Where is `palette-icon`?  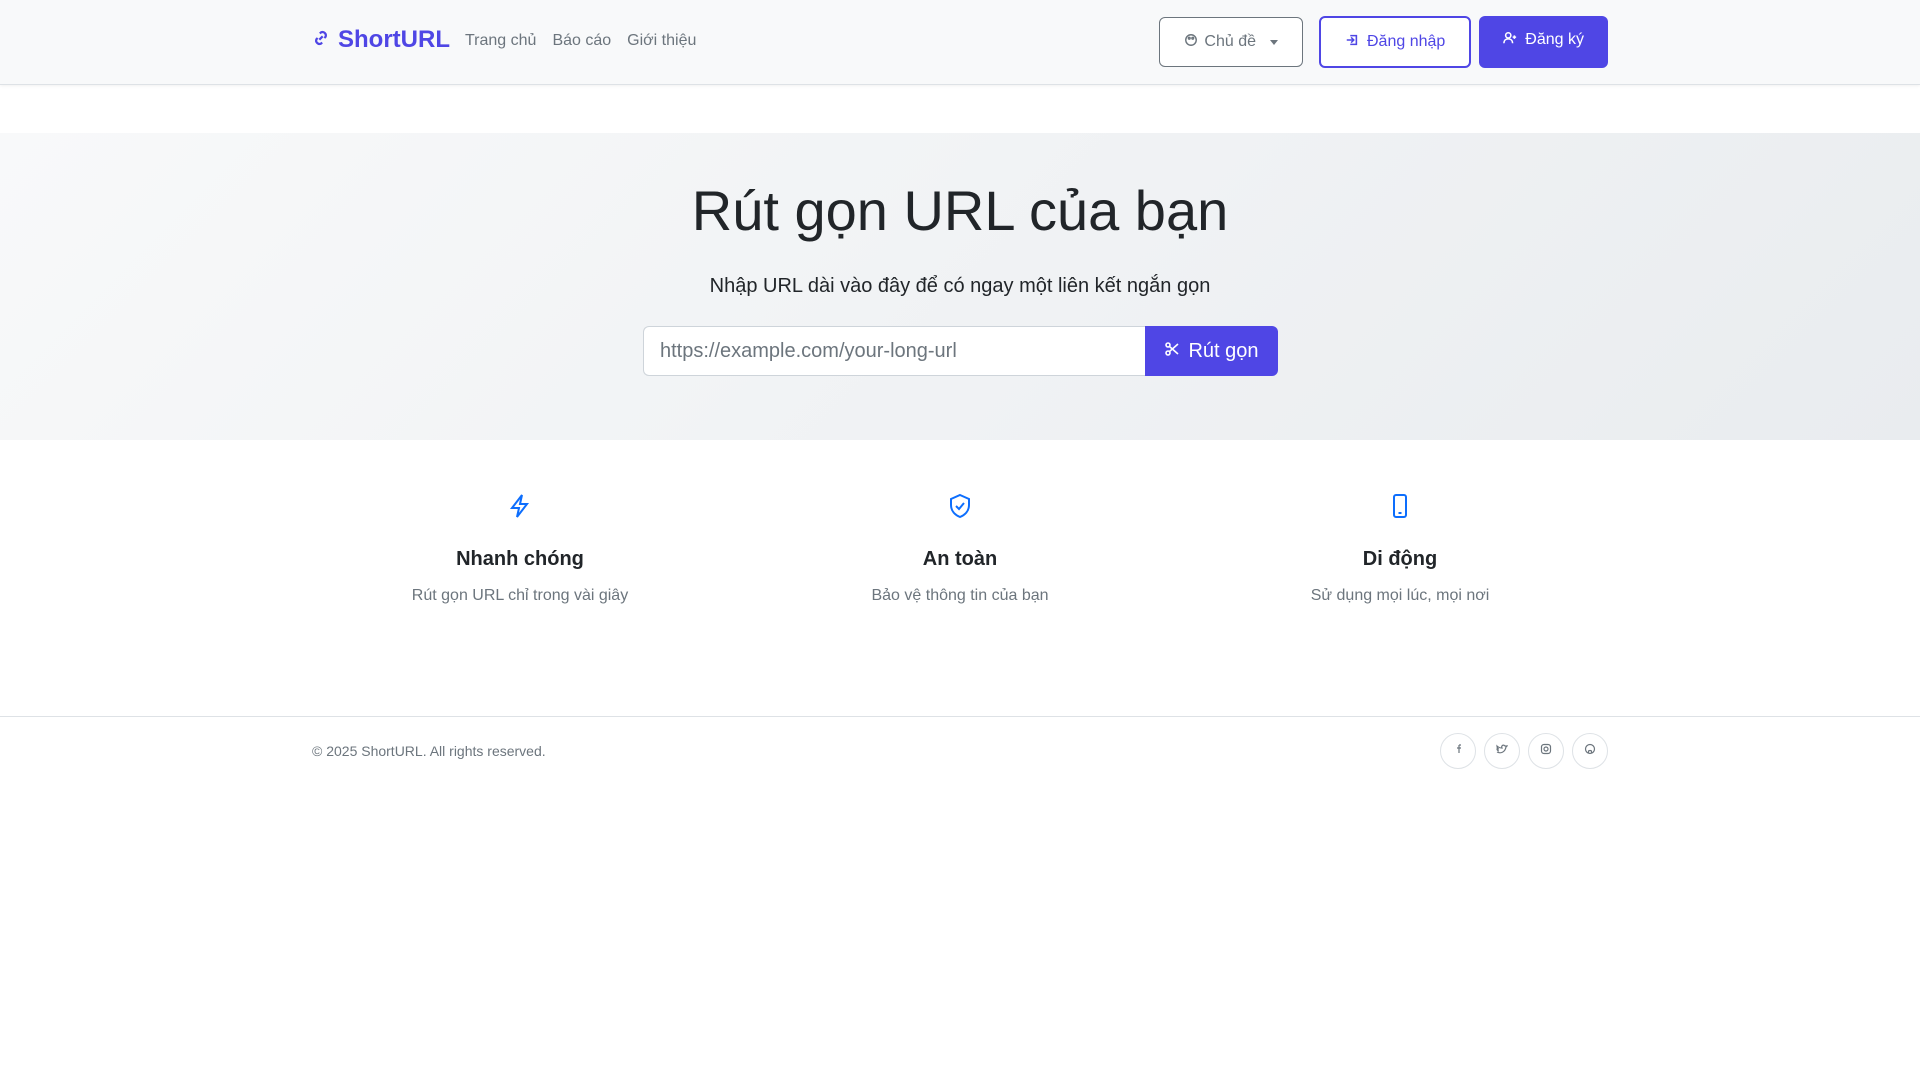
palette-icon is located at coordinates (1191, 42).